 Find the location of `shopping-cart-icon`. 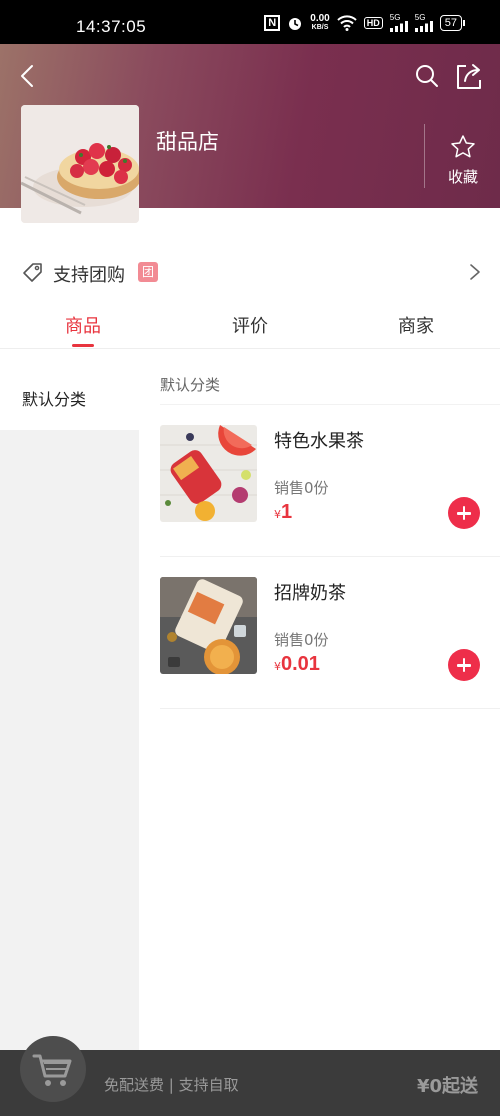

shopping-cart-icon is located at coordinates (52, 1070).